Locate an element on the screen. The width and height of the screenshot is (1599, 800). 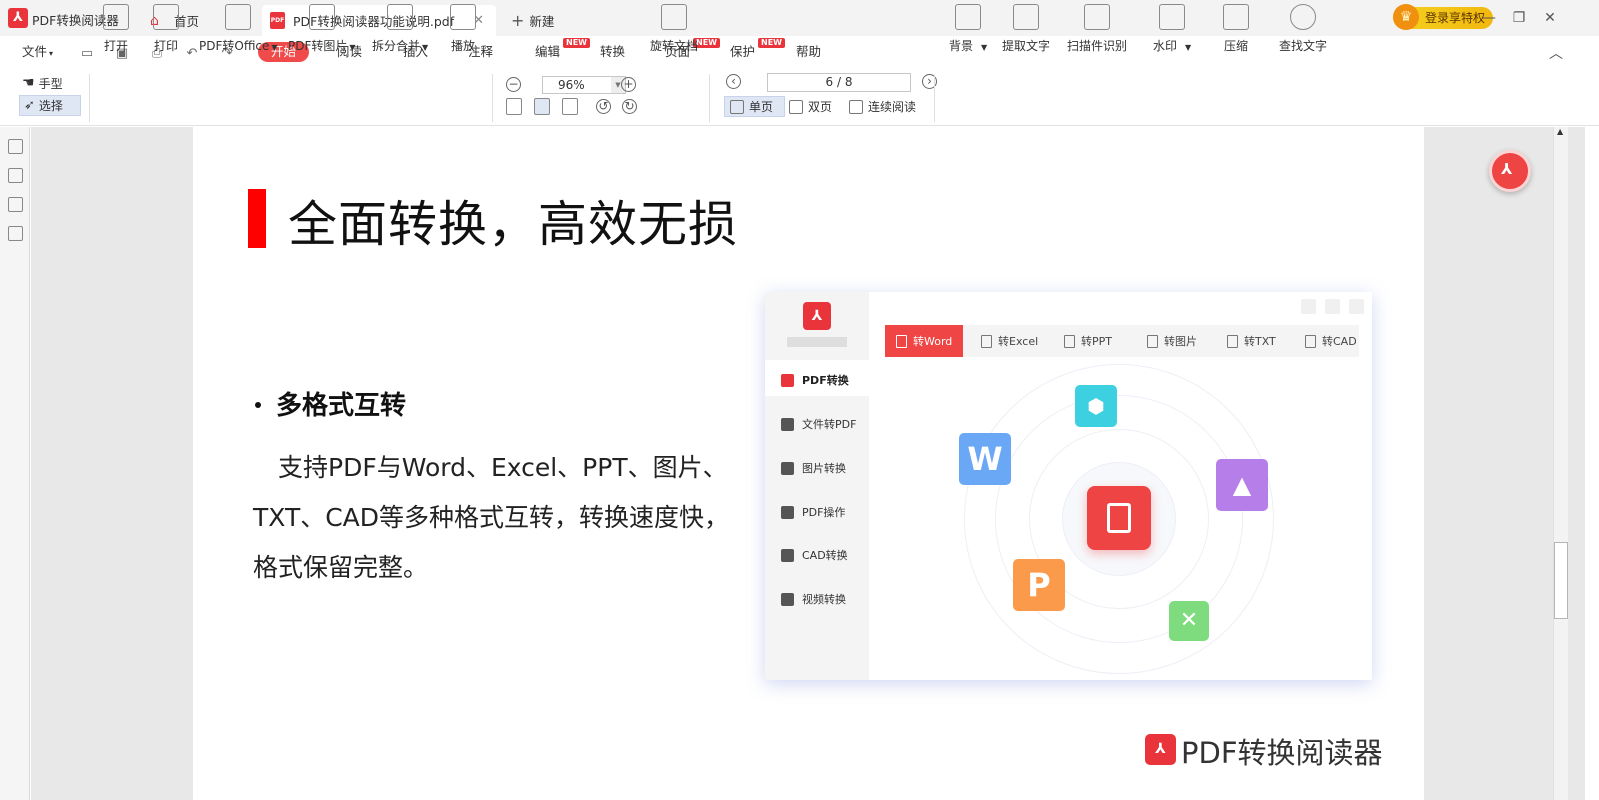
open-button: 打开 is located at coordinates (116, 29).